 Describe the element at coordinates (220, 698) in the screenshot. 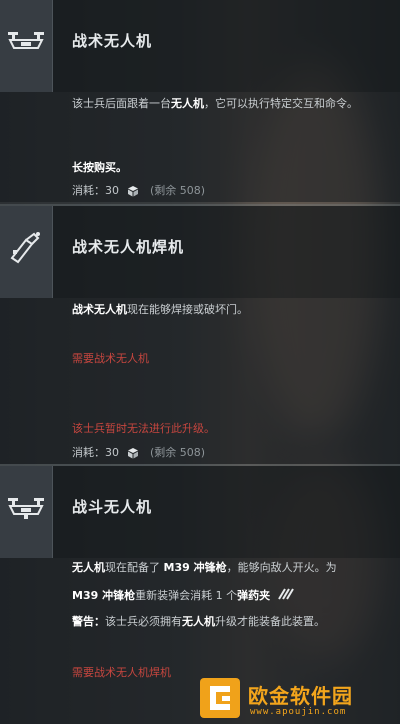

I see `watermark-logo` at that location.